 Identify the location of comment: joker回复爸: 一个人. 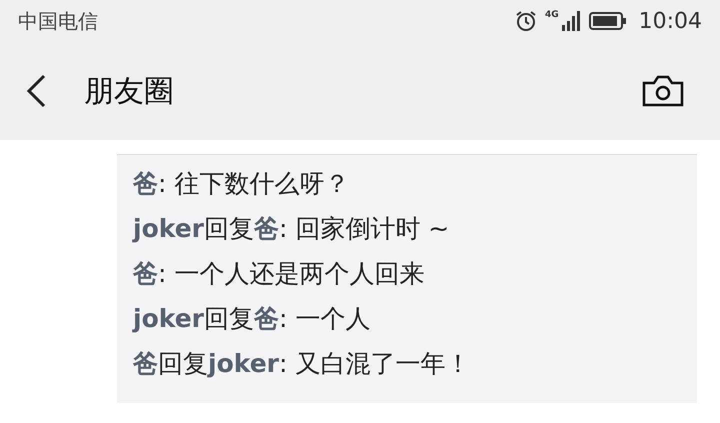
(252, 319).